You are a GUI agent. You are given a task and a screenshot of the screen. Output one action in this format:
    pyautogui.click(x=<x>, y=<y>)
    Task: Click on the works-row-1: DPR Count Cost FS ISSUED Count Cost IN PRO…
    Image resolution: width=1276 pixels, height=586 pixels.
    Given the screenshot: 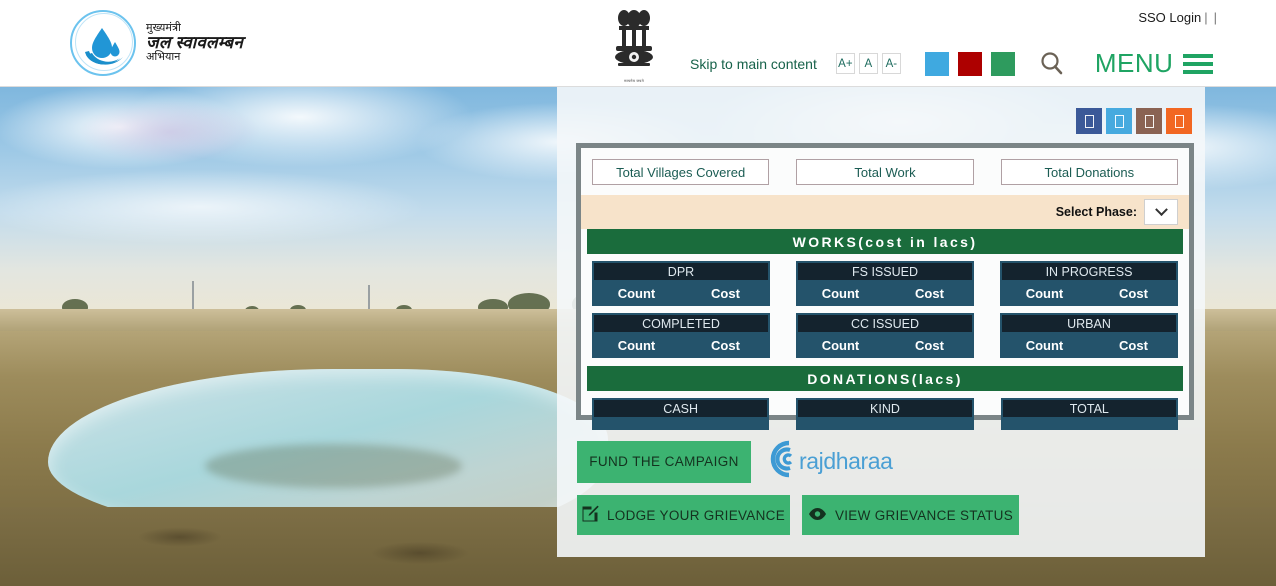 What is the action you would take?
    pyautogui.click(x=885, y=280)
    